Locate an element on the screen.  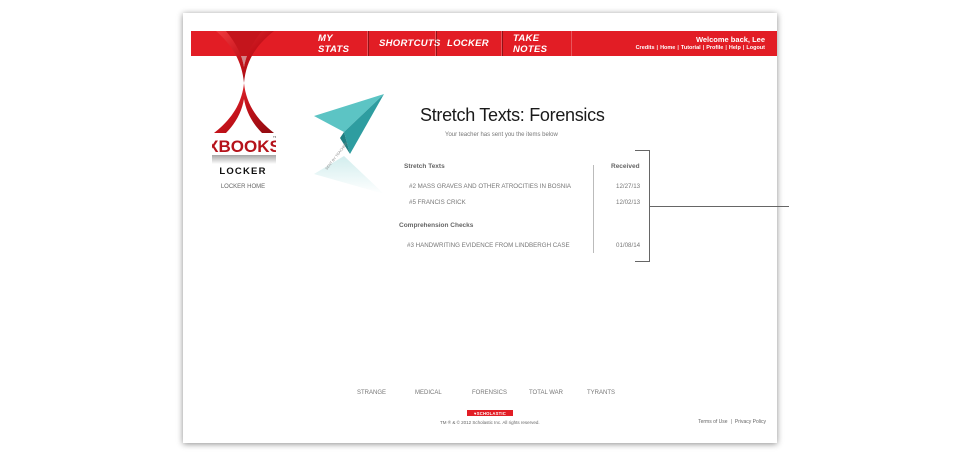
bracket-connector-line is located at coordinates (719, 206).